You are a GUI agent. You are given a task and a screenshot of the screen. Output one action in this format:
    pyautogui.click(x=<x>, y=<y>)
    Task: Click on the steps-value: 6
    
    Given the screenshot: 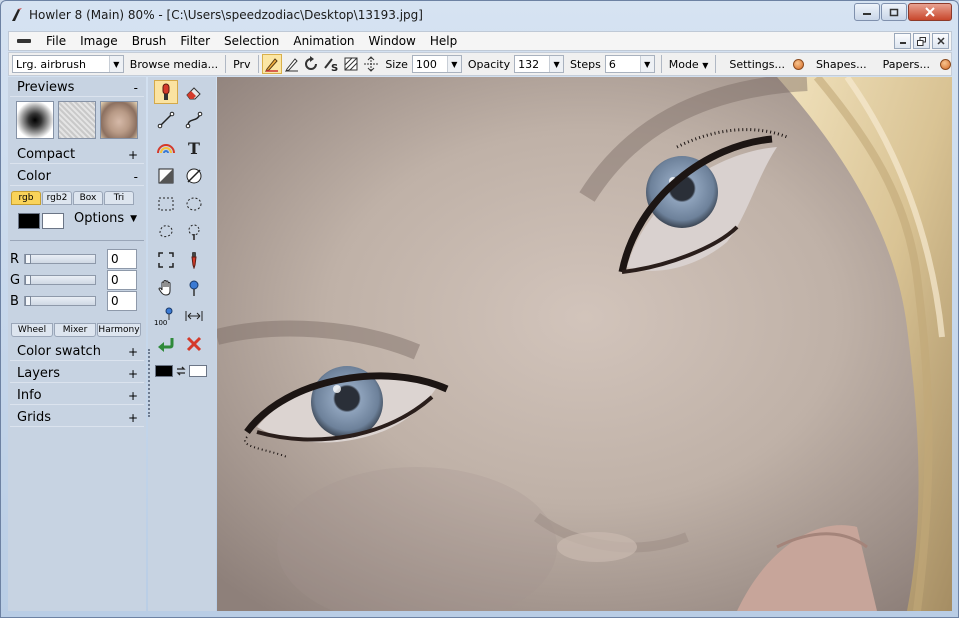 What is the action you would take?
    pyautogui.click(x=612, y=64)
    